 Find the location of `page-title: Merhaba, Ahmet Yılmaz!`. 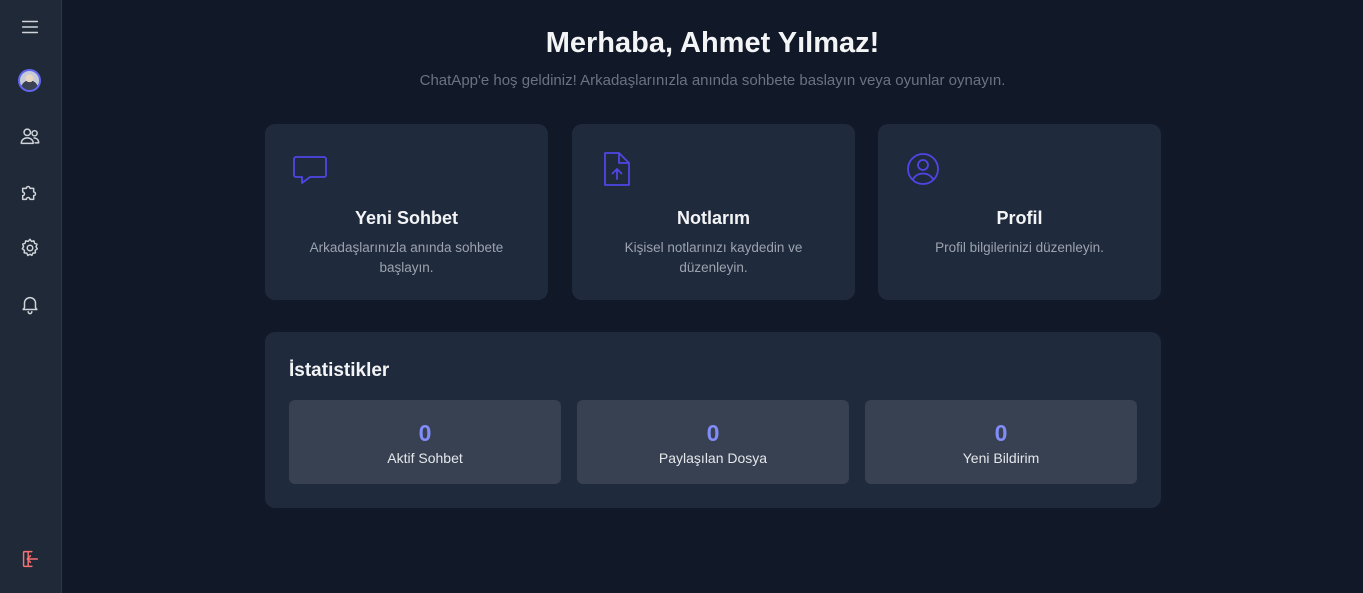

page-title: Merhaba, Ahmet Yılmaz! is located at coordinates (712, 43).